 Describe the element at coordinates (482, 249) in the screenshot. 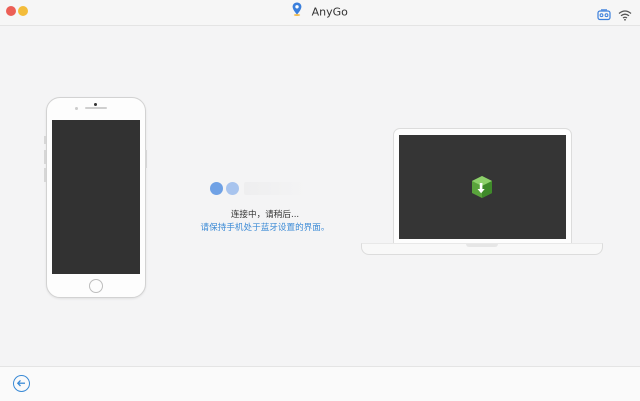

I see `laptop-base` at that location.